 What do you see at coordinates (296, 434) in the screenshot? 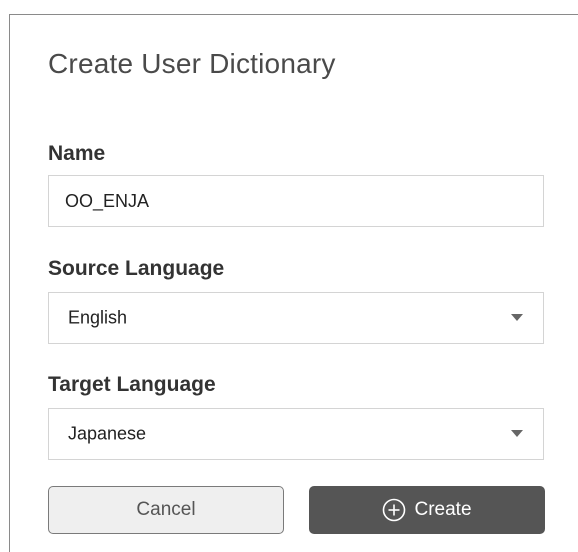
I see `target-language-select: Japanese` at bounding box center [296, 434].